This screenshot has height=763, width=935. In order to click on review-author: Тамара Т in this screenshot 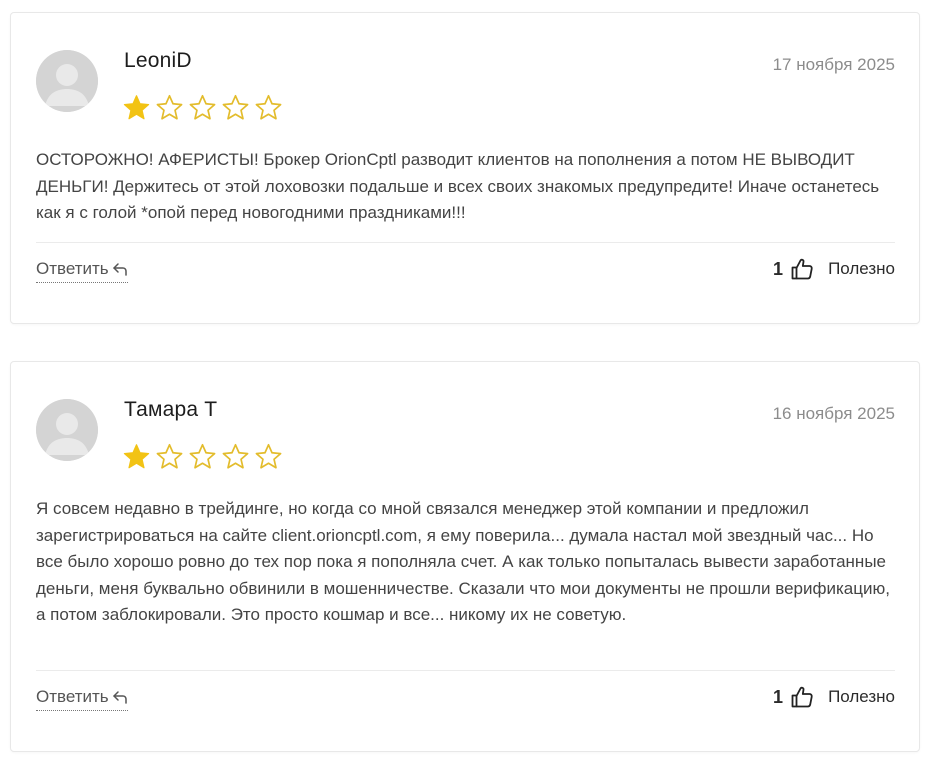, I will do `click(171, 409)`.